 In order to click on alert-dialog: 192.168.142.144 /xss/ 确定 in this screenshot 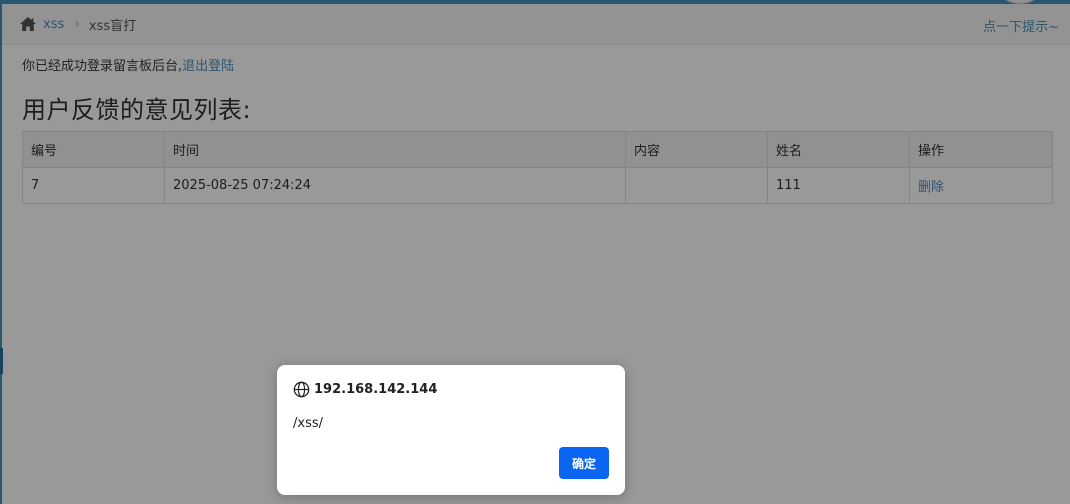, I will do `click(451, 430)`.